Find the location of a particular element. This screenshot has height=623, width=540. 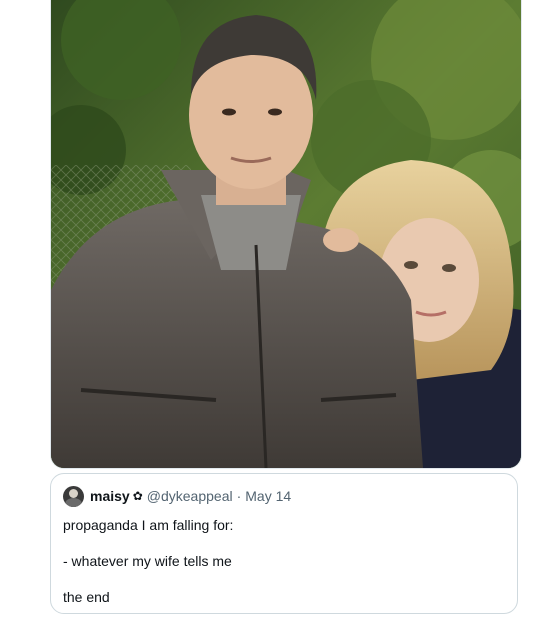

left-gutter is located at coordinates (24, 311).